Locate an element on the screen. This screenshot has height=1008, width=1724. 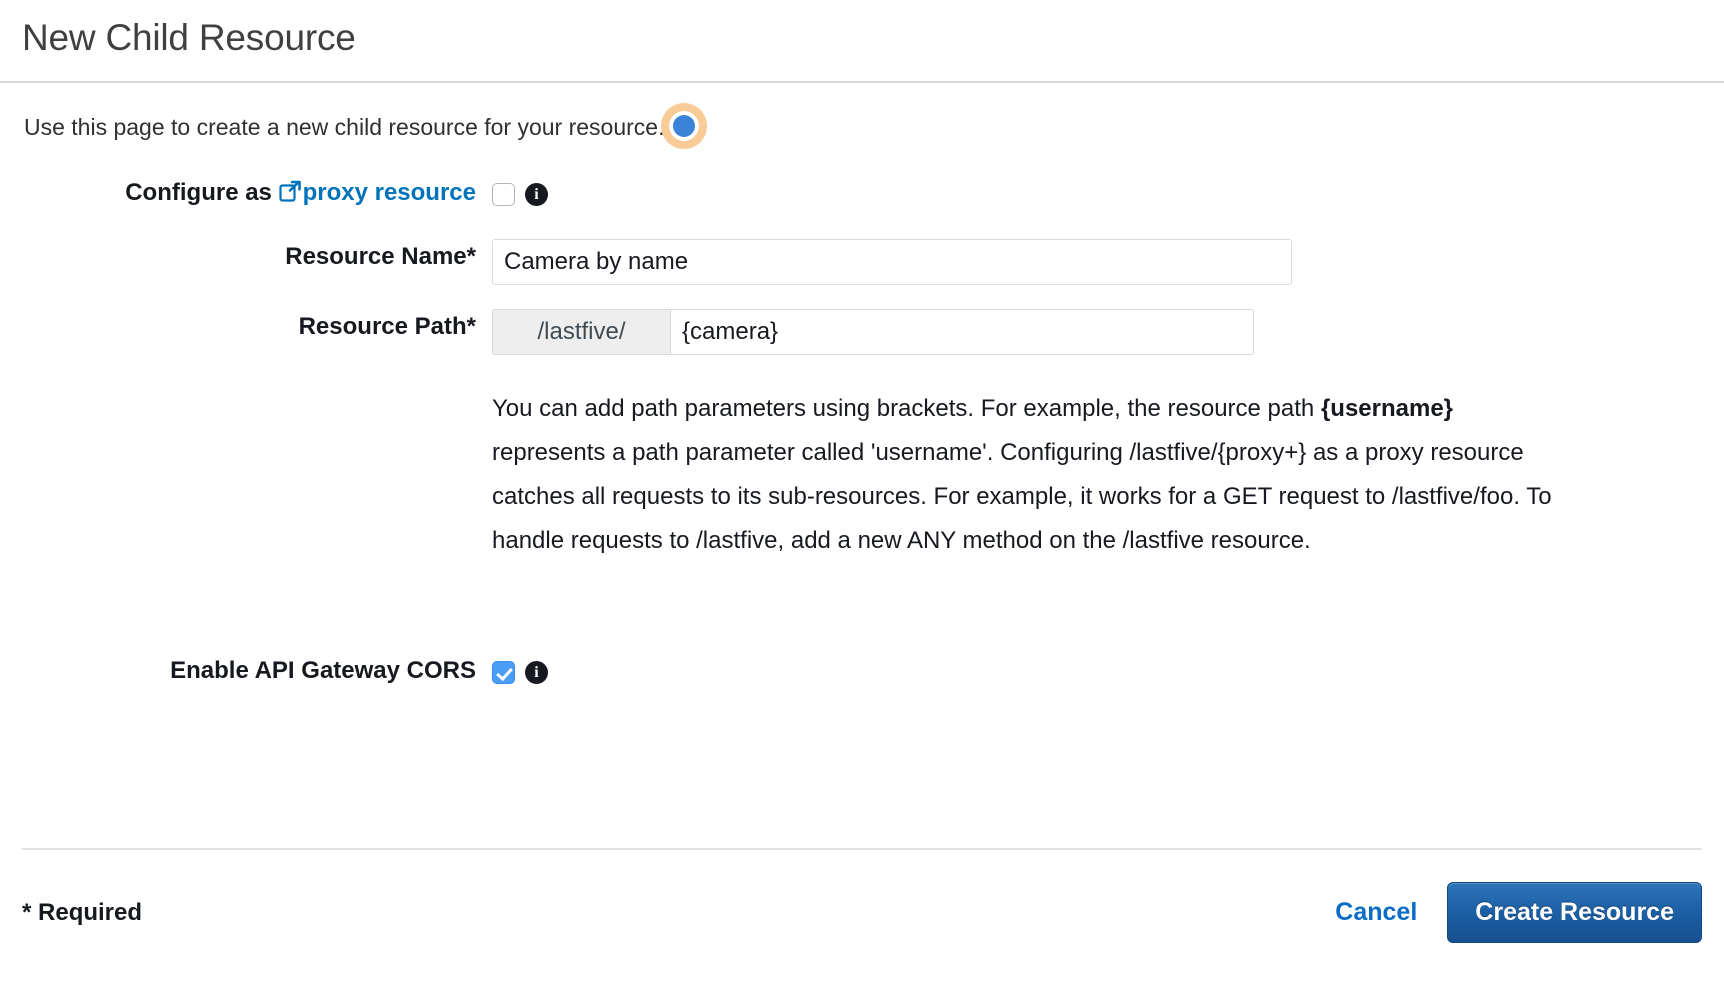
cors-checkbox is located at coordinates (503, 673).